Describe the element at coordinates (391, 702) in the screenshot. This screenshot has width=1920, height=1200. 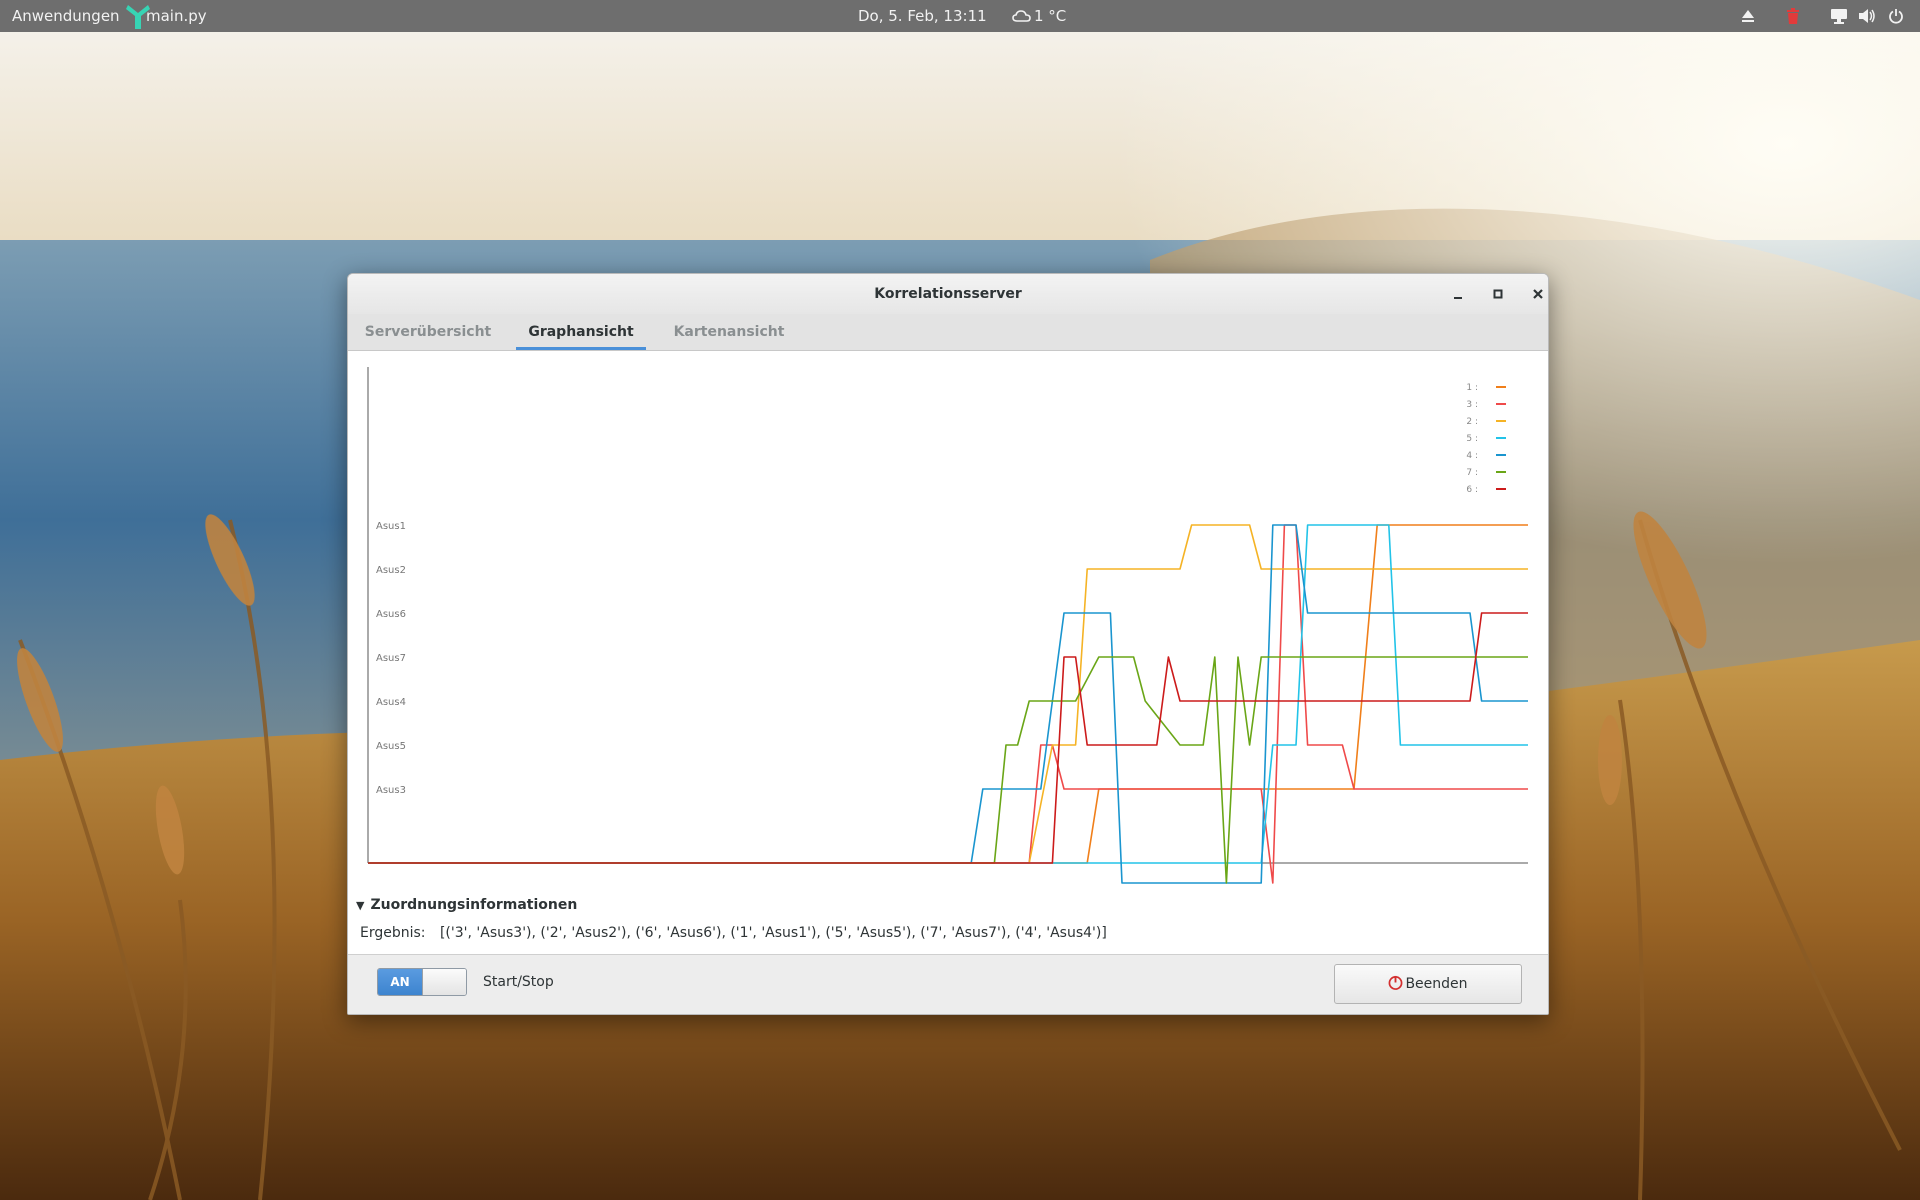
I see `y-tick-label: Asus4` at that location.